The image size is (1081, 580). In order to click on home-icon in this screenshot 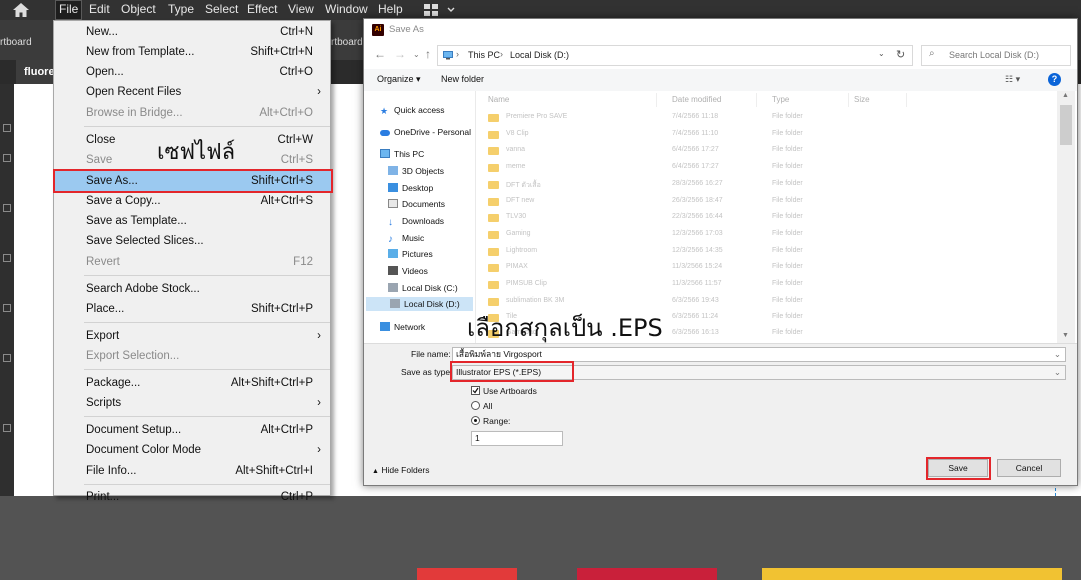, I will do `click(21, 10)`.